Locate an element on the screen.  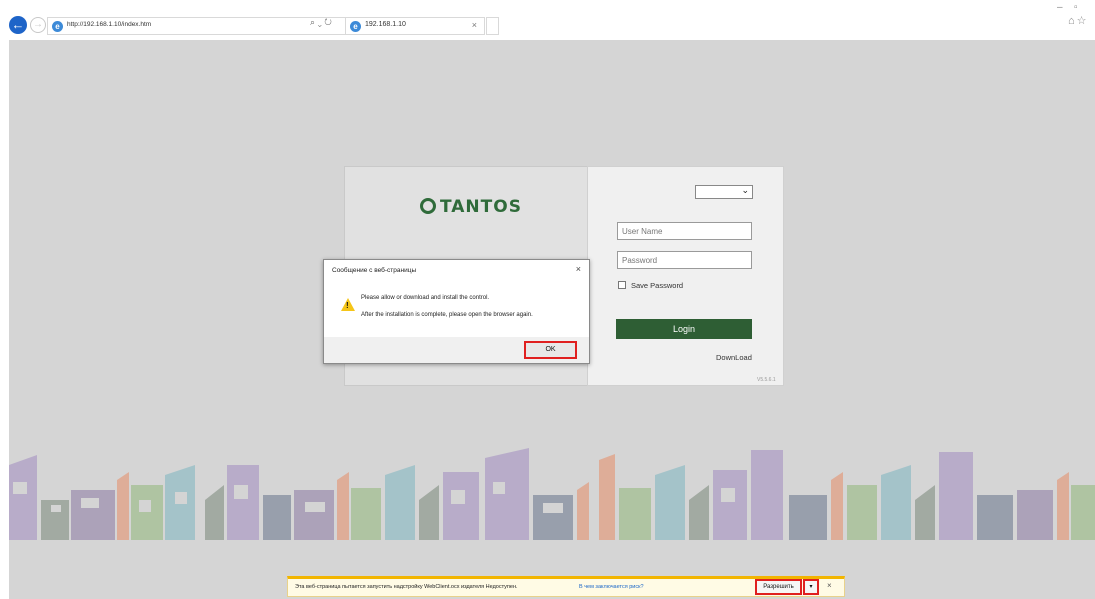
warning-mark: ! is located at coordinates (347, 305).